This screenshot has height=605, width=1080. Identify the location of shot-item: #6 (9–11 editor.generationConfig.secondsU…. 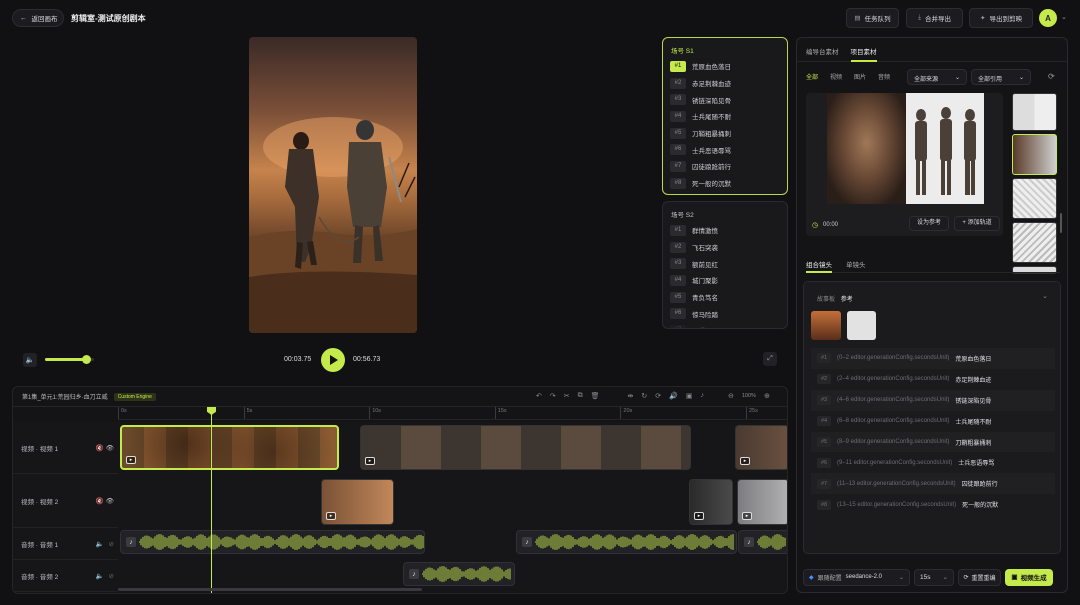
(933, 462).